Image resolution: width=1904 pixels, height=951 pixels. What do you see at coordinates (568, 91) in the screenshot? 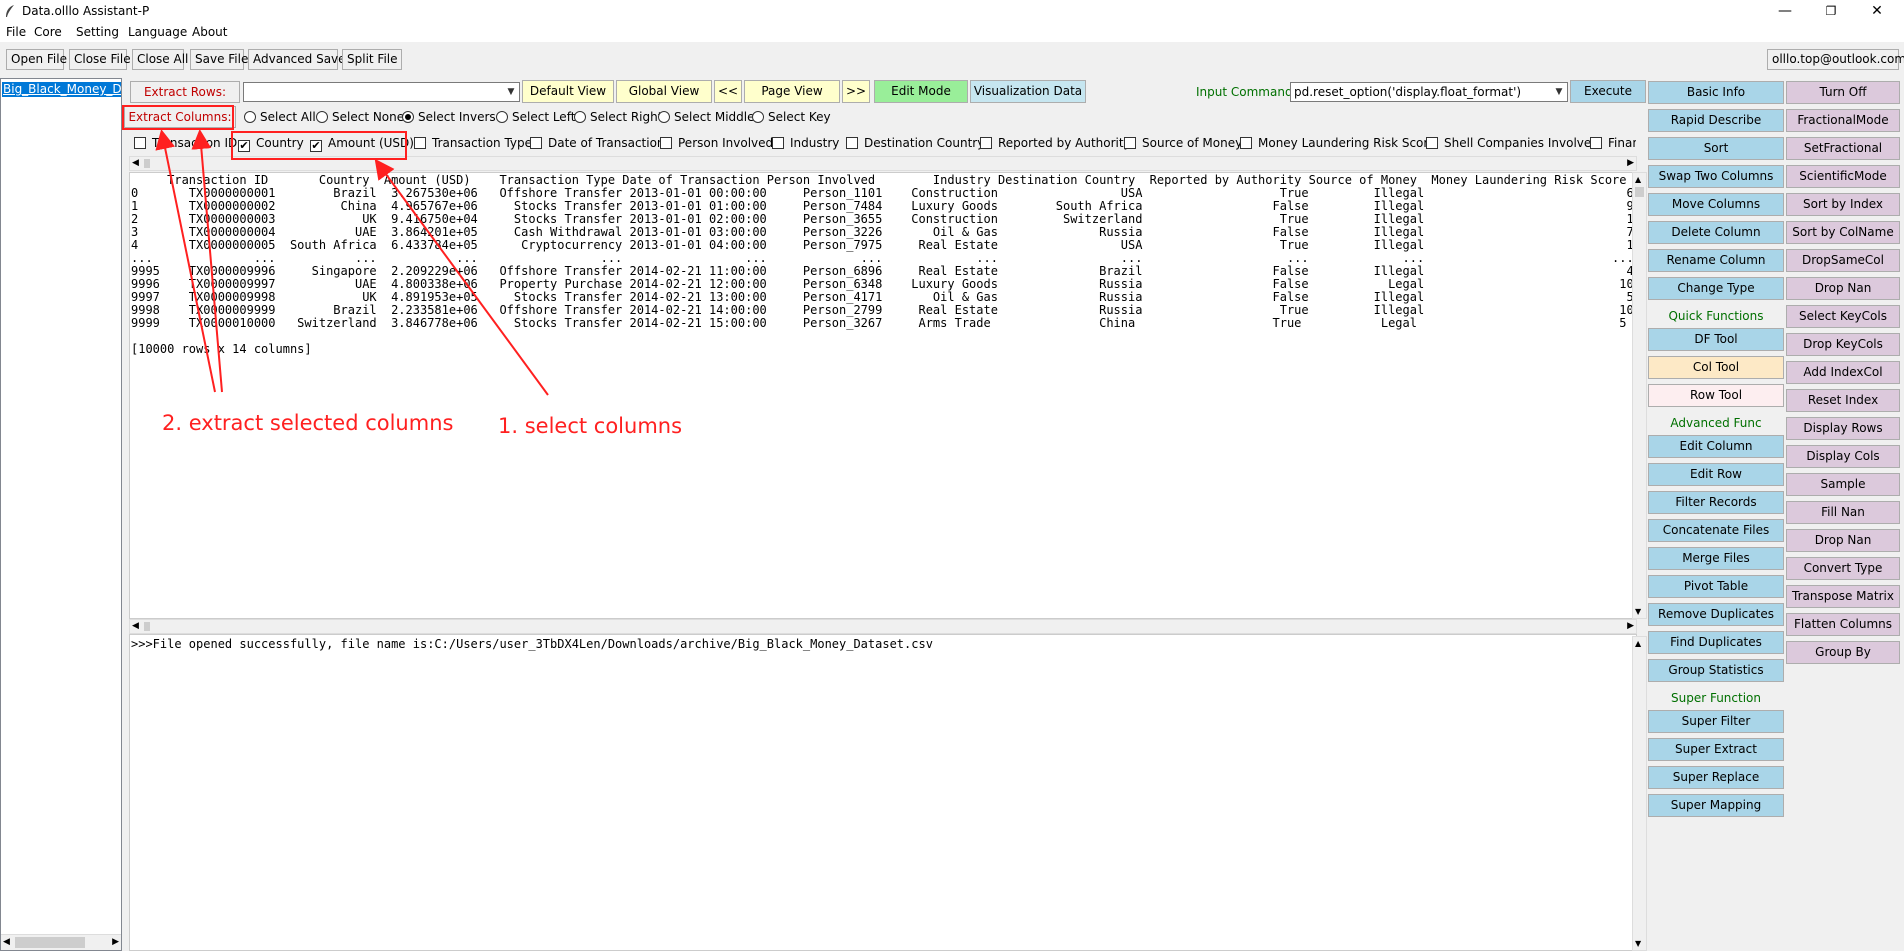
I see `default-view-button: Default View` at bounding box center [568, 91].